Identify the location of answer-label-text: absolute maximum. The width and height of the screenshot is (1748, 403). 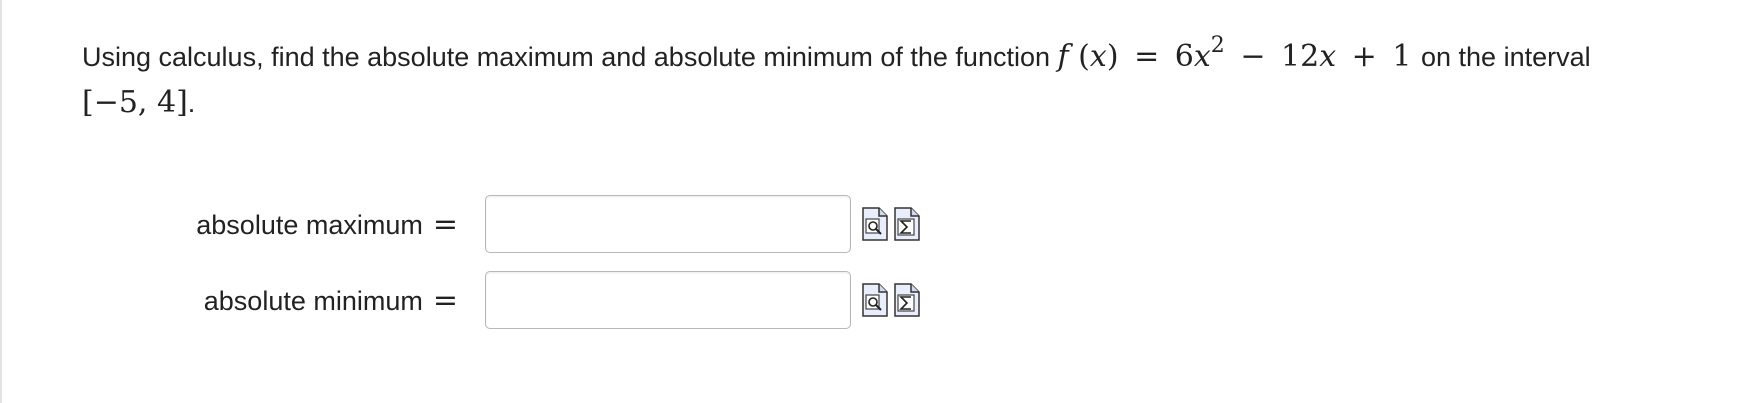
(309, 225).